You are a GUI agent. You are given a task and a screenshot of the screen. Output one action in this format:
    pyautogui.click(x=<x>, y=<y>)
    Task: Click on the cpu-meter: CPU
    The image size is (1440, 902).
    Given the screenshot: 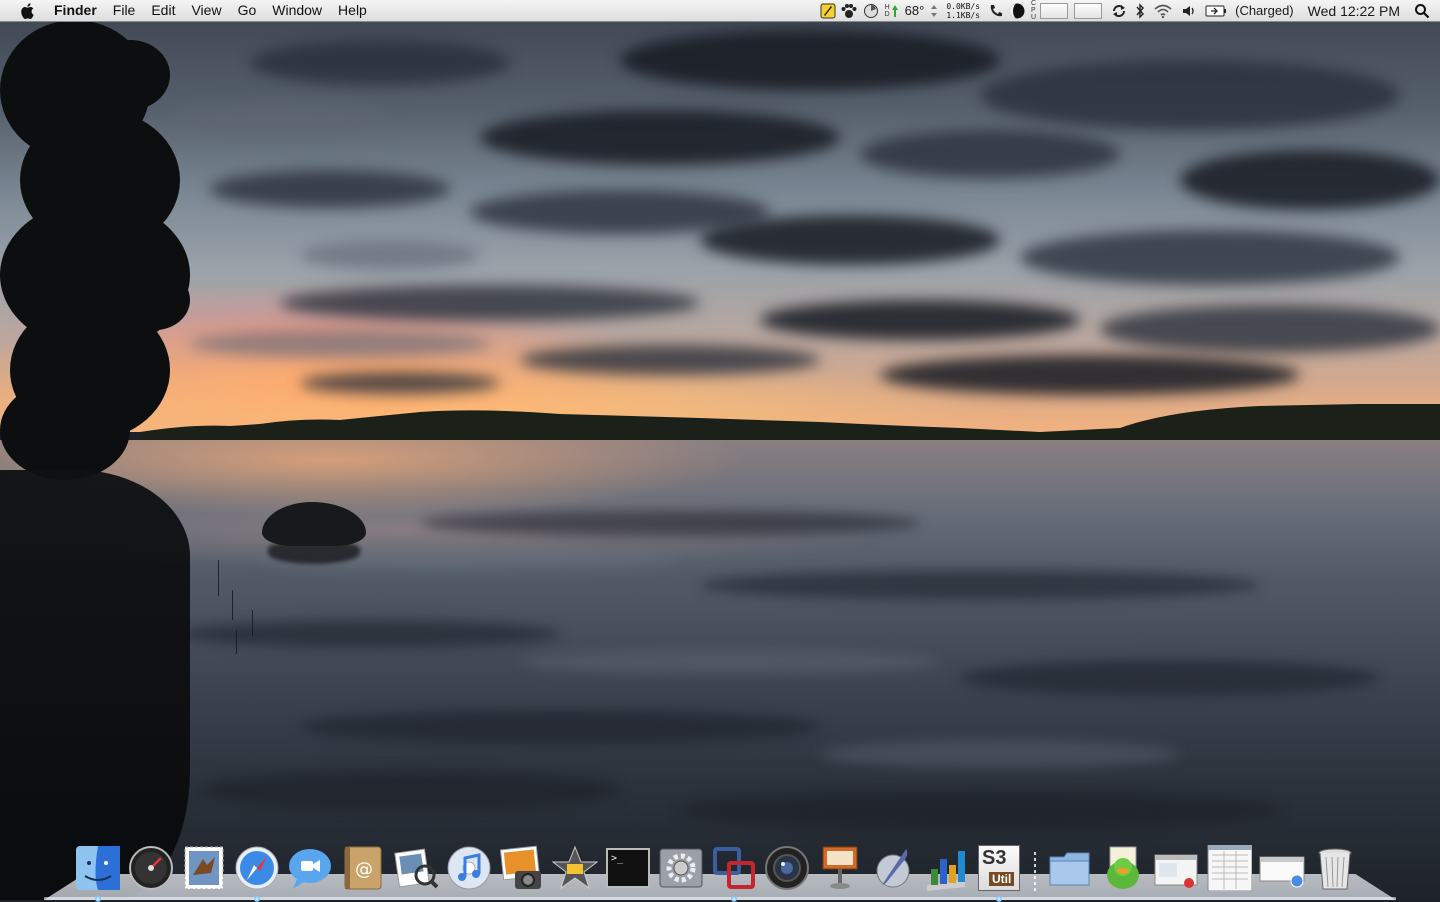 What is the action you would take?
    pyautogui.click(x=1067, y=10)
    